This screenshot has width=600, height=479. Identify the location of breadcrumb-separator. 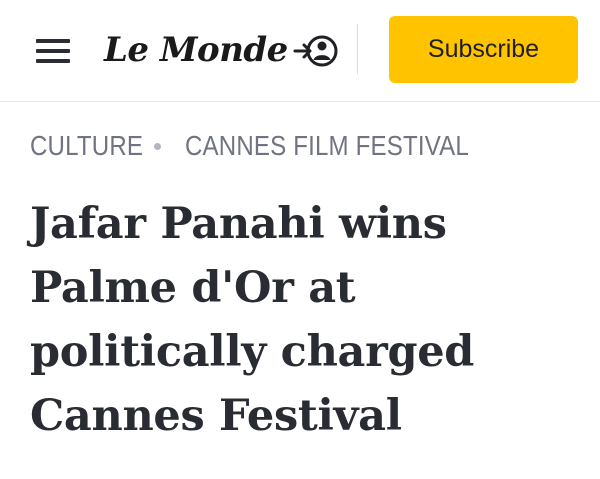
(157, 146).